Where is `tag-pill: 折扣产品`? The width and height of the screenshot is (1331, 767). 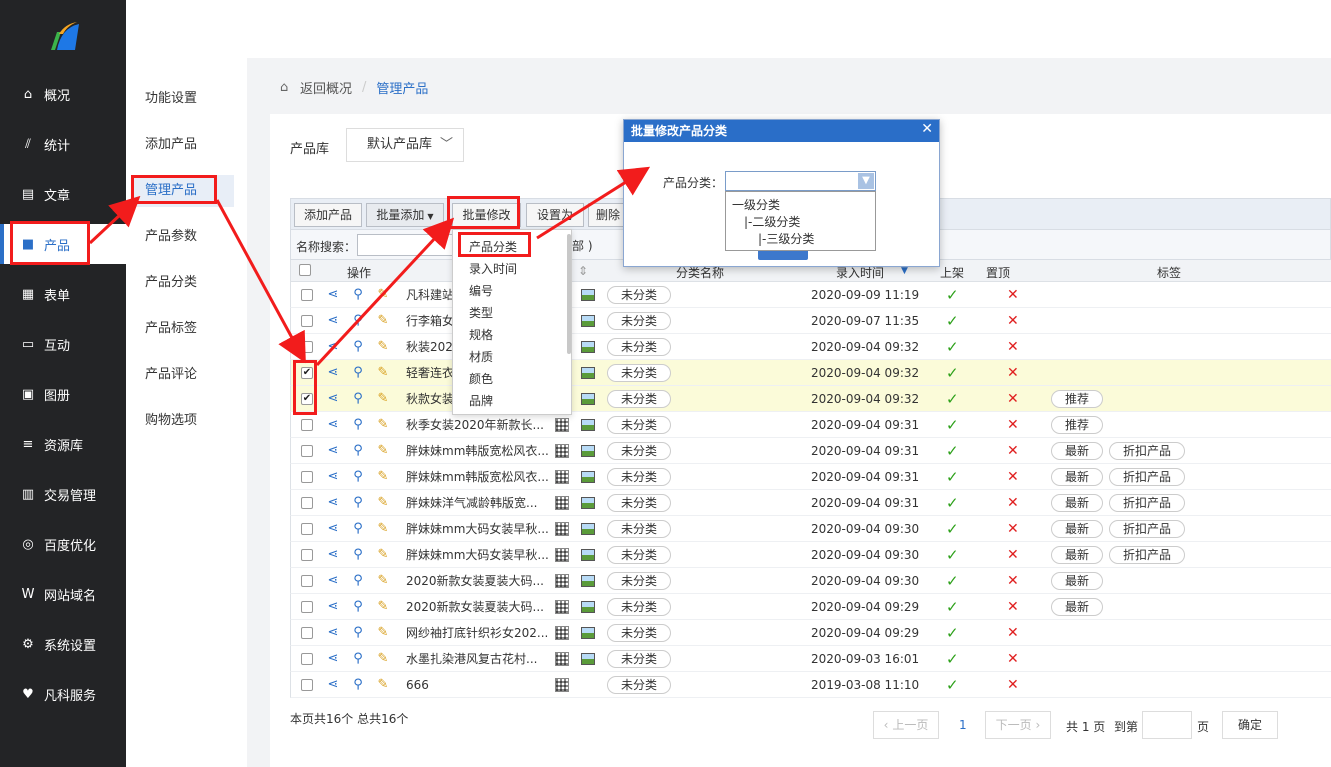 tag-pill: 折扣产品 is located at coordinates (1147, 451).